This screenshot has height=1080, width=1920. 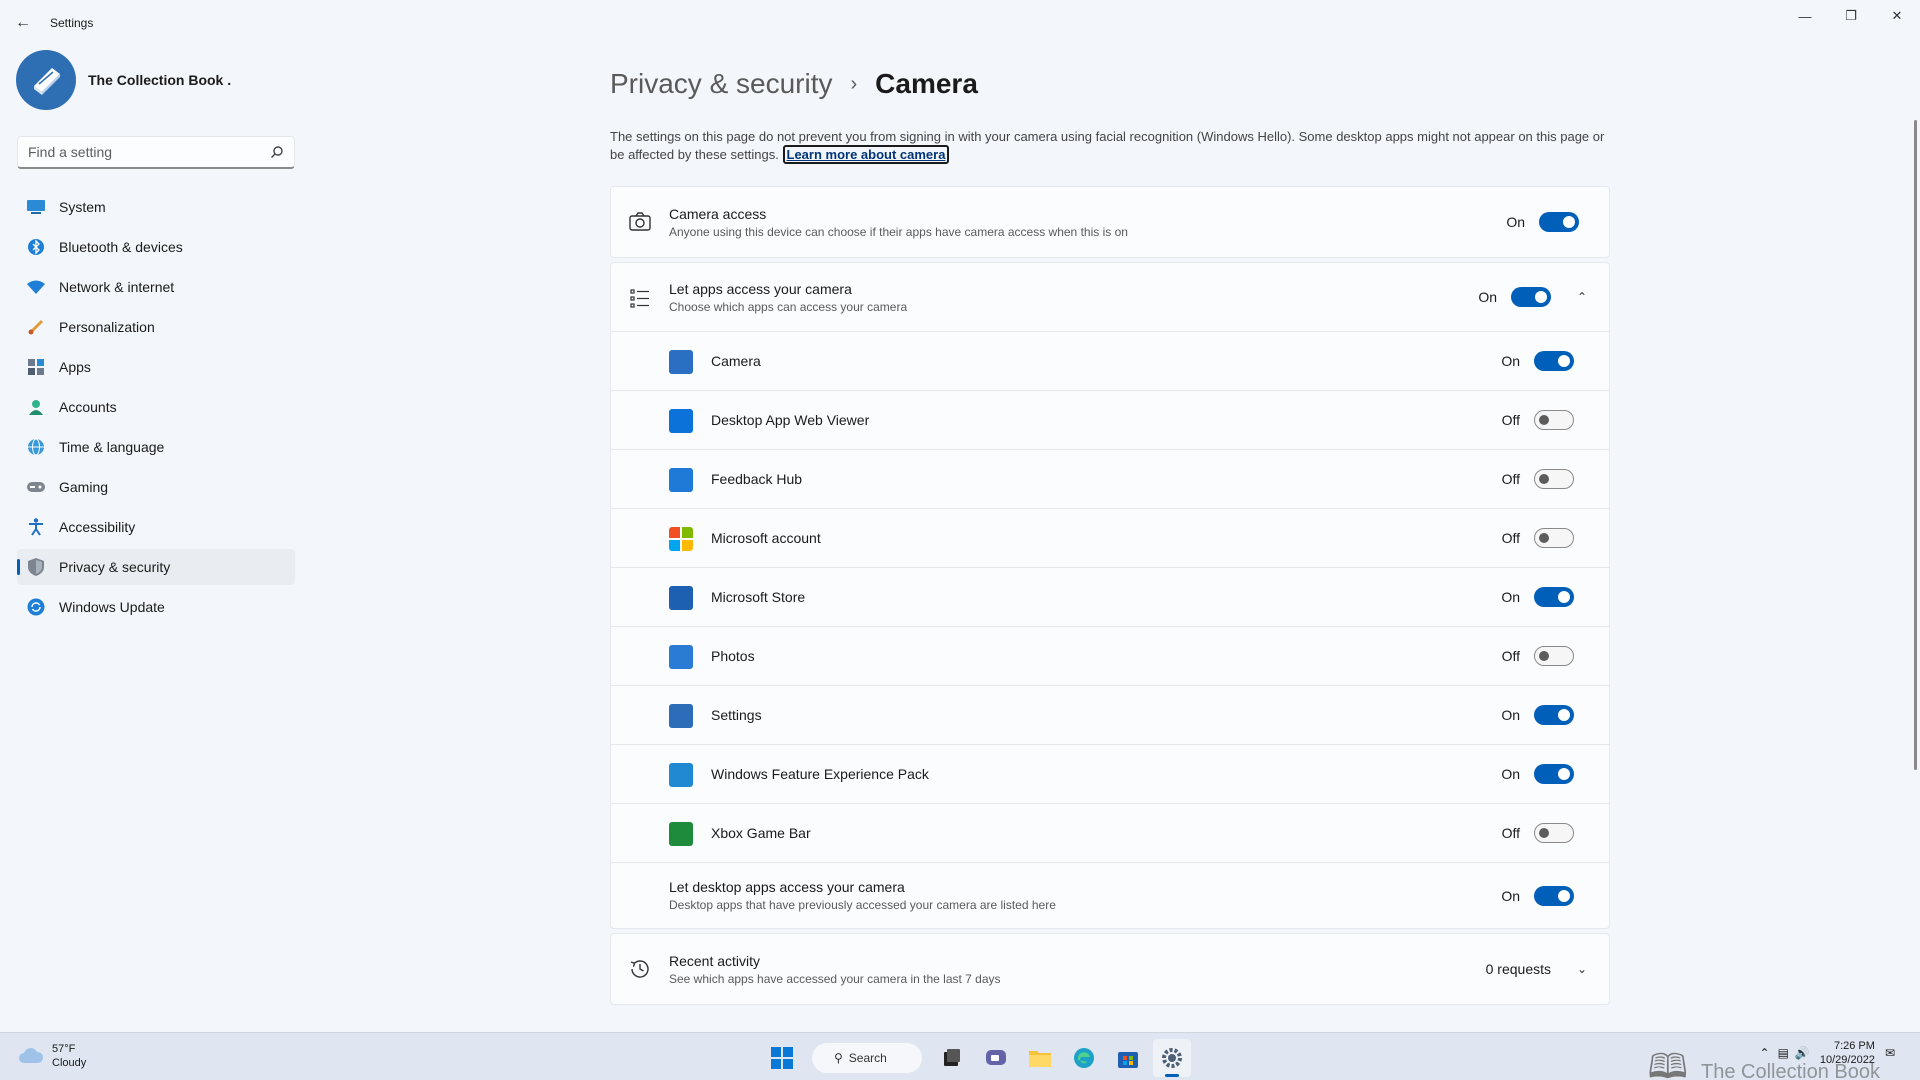 What do you see at coordinates (757, 479) in the screenshot?
I see `app-name: Feedback Hub` at bounding box center [757, 479].